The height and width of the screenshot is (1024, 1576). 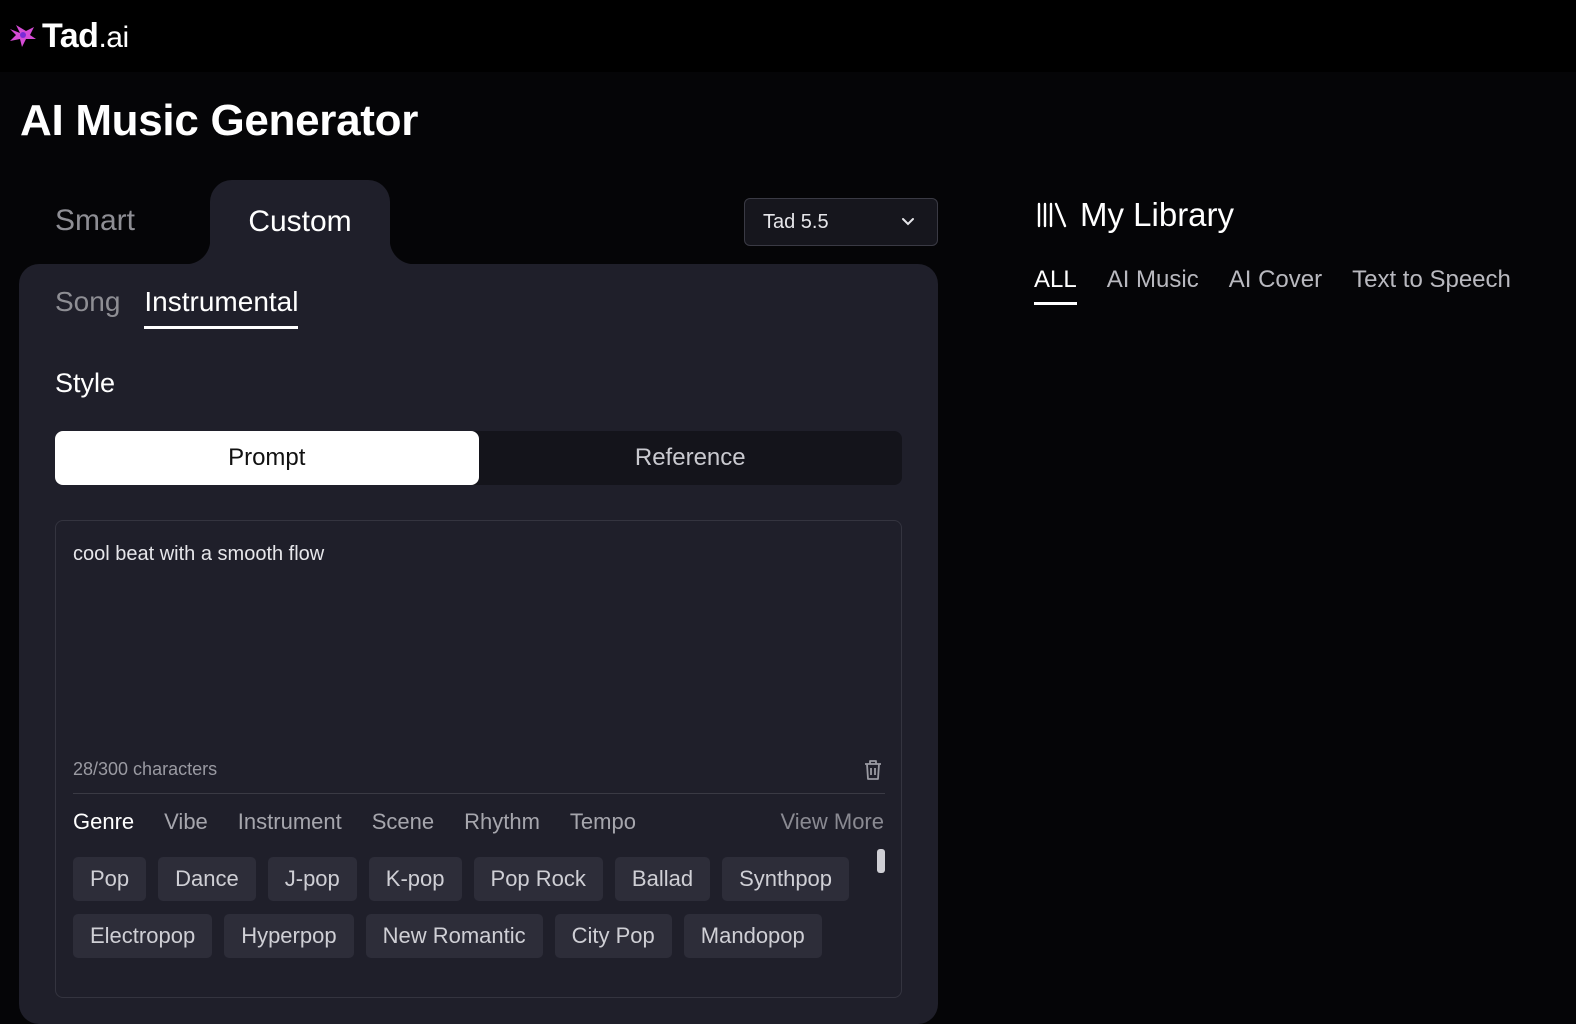 I want to click on library-title: My Library, so click(x=1157, y=214).